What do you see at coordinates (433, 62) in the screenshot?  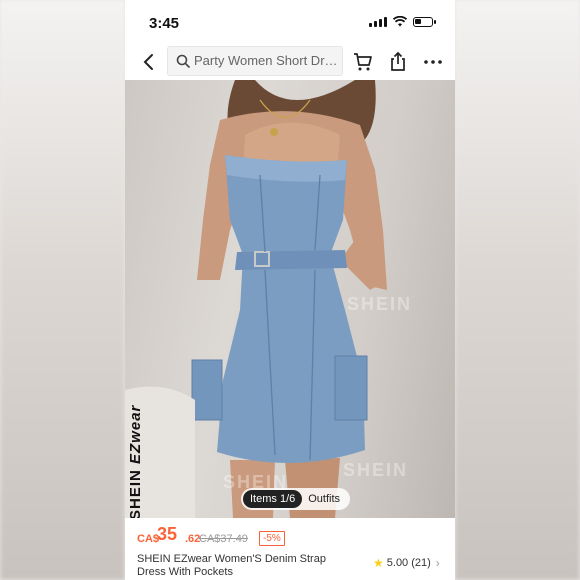 I see `more-options-icon` at bounding box center [433, 62].